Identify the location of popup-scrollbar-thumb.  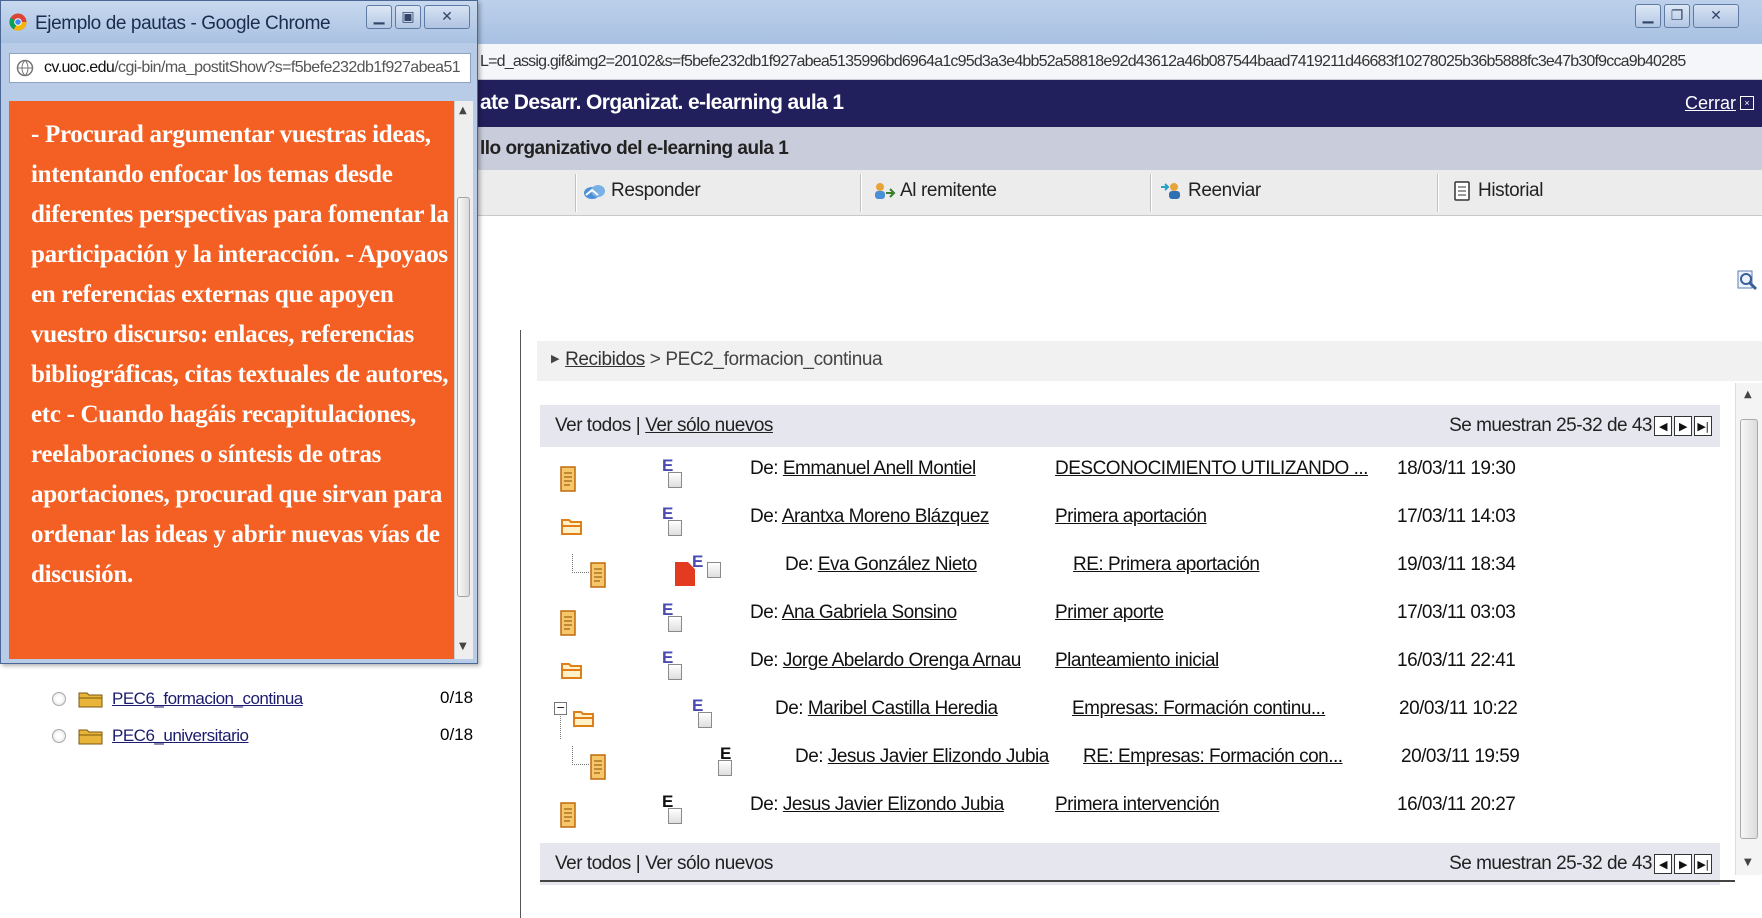
(463, 397).